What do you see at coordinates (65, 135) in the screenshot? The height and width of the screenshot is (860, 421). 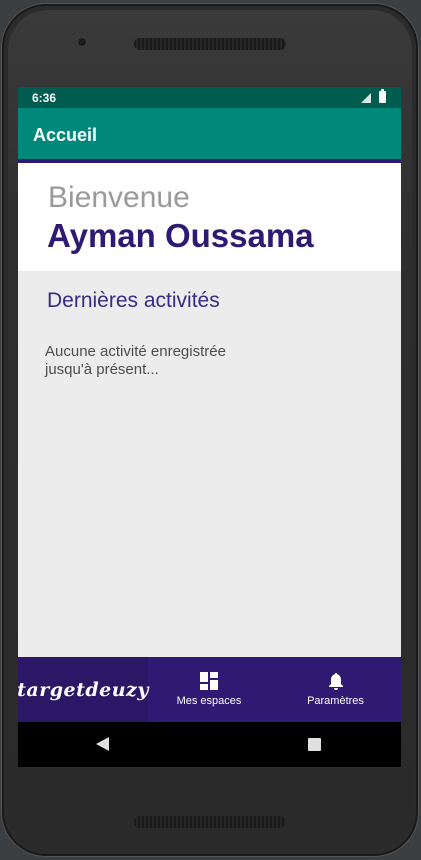 I see `page-title: Accueil` at bounding box center [65, 135].